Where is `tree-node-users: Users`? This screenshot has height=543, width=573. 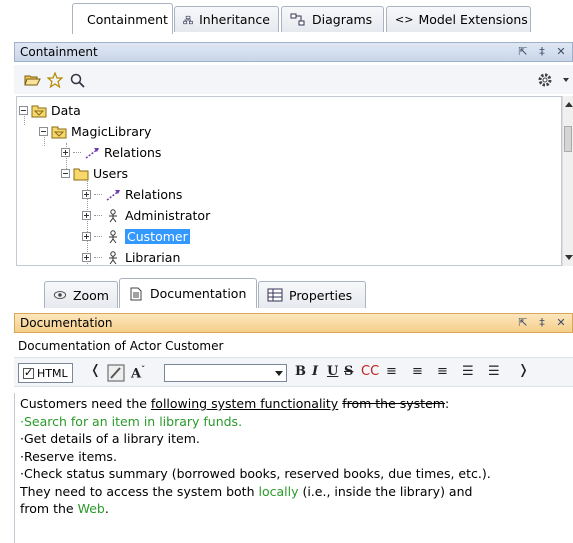
tree-node-users: Users is located at coordinates (94, 173).